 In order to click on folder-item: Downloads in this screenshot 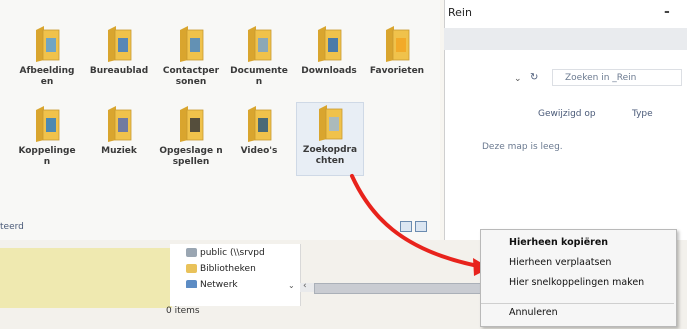, I will do `click(329, 50)`.